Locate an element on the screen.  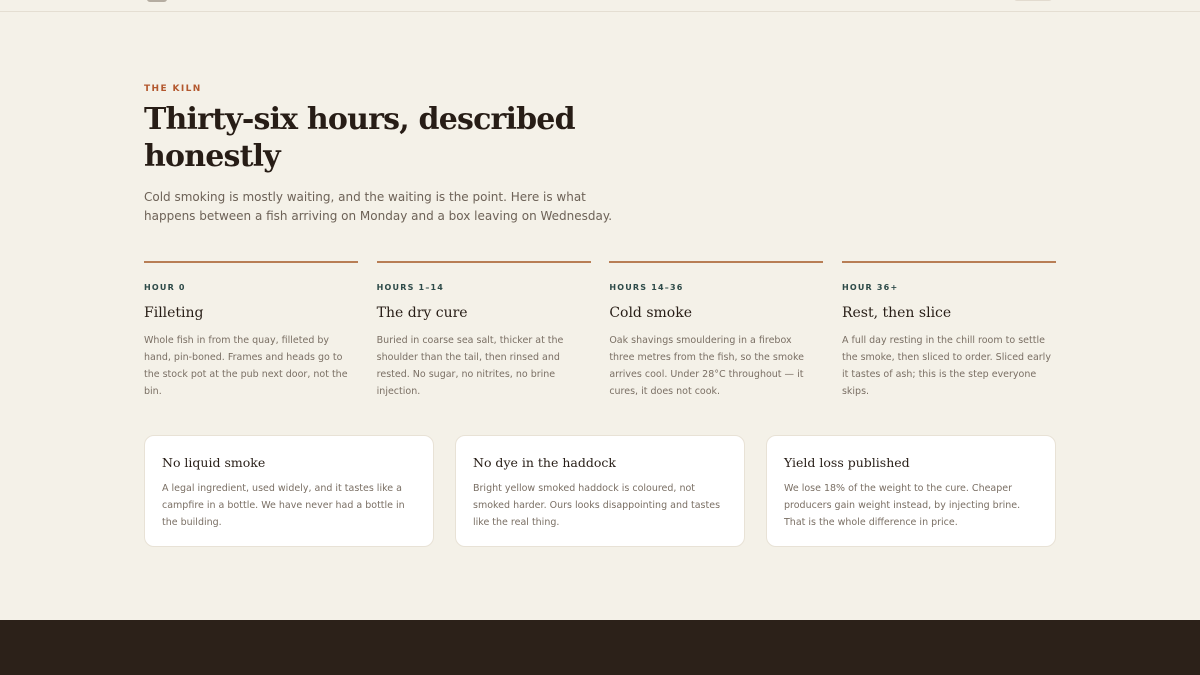
site-header is located at coordinates (600, 6).